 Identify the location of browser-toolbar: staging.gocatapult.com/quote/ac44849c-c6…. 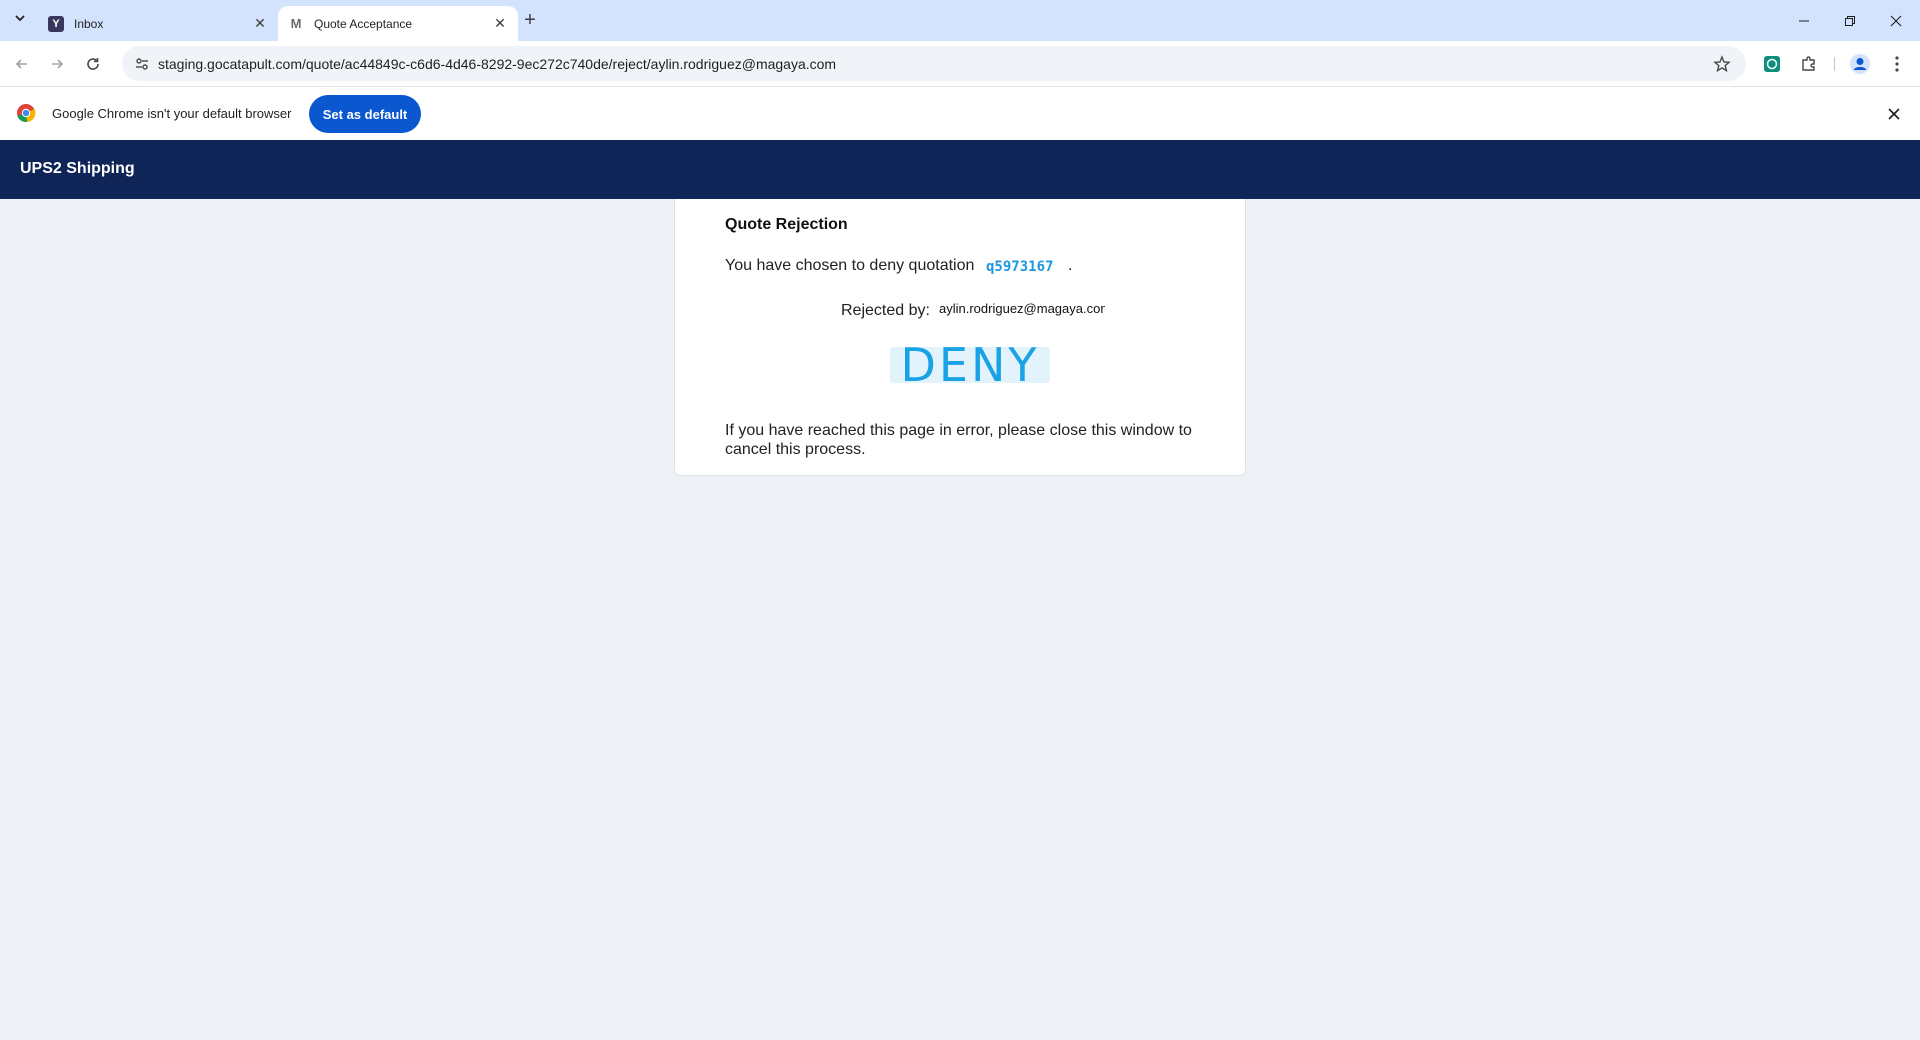
(960, 63).